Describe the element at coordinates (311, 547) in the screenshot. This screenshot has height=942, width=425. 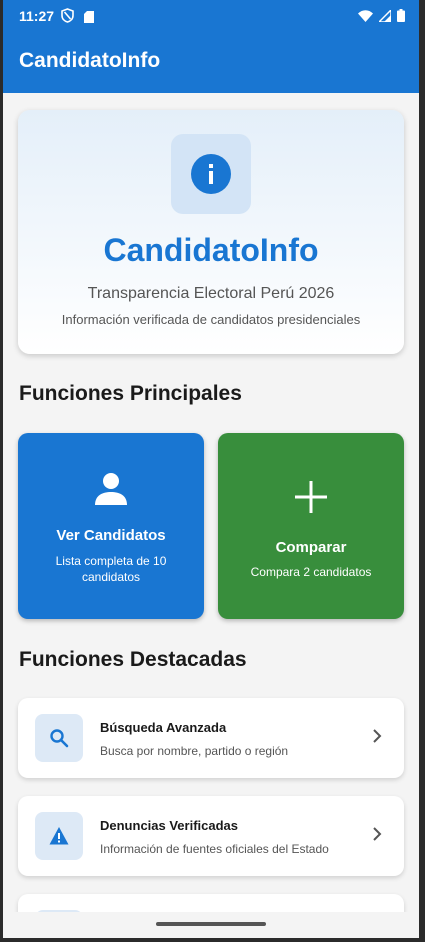
I see `tile-title: Comparar` at that location.